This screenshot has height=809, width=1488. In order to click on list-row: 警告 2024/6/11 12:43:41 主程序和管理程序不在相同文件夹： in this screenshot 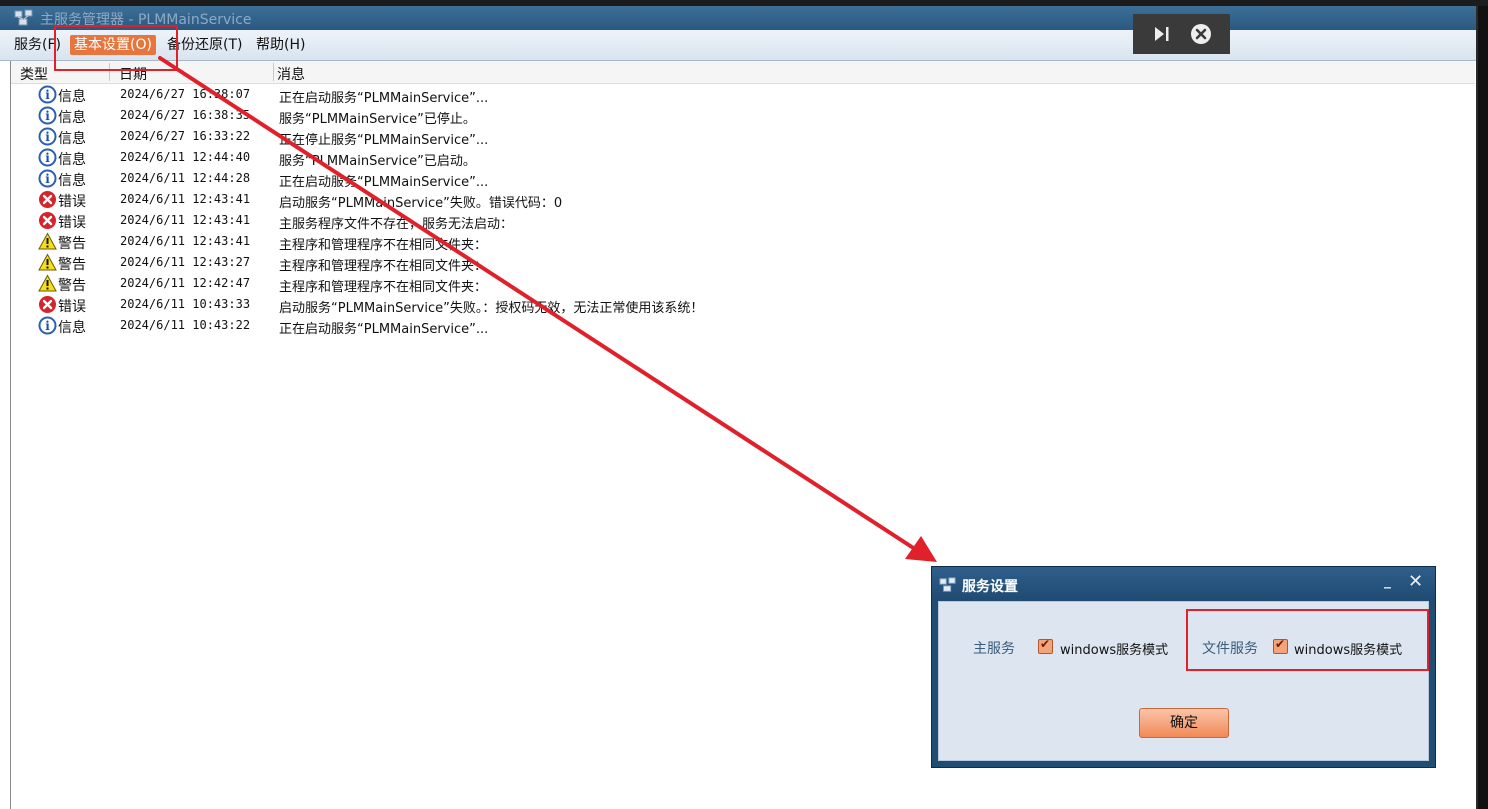, I will do `click(743, 242)`.